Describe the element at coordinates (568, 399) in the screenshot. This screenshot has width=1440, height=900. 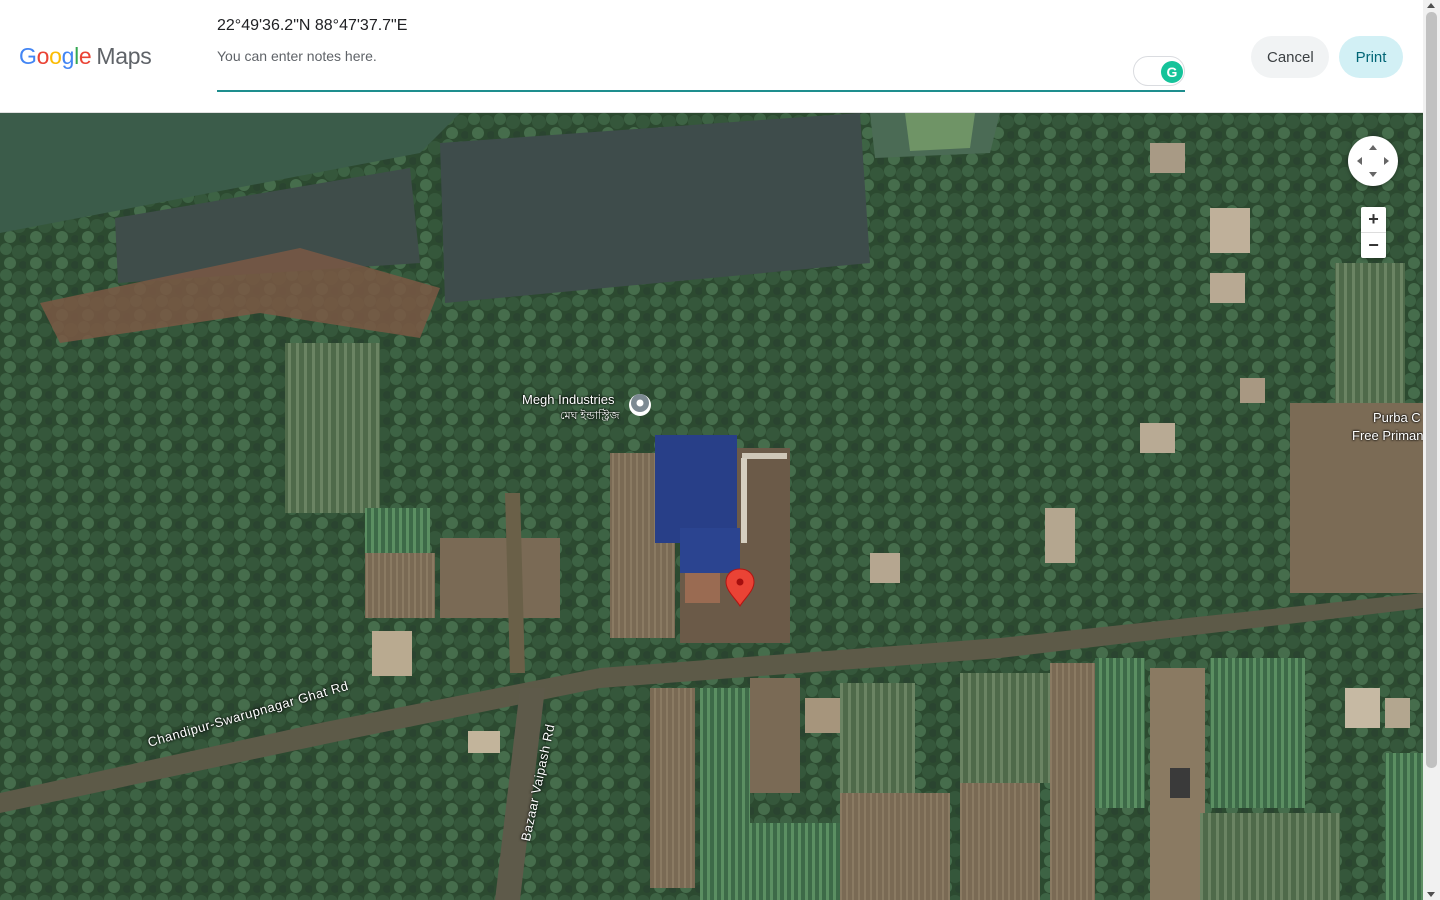
I see `place-label-megh-industries: Megh Industries` at that location.